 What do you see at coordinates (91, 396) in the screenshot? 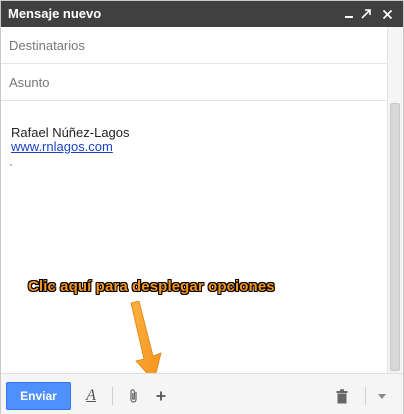
I see `format-text-icon: A` at bounding box center [91, 396].